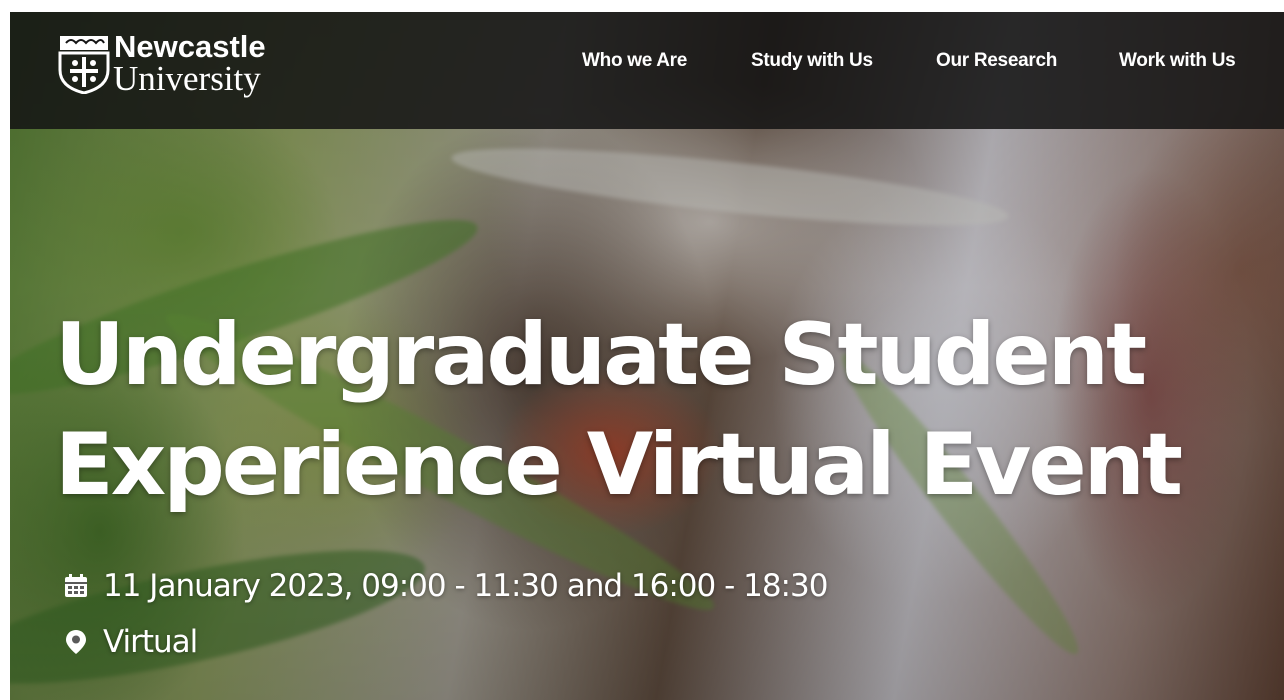  What do you see at coordinates (601, 355) in the screenshot?
I see `event-title-line-1: Undergraduate Student` at bounding box center [601, 355].